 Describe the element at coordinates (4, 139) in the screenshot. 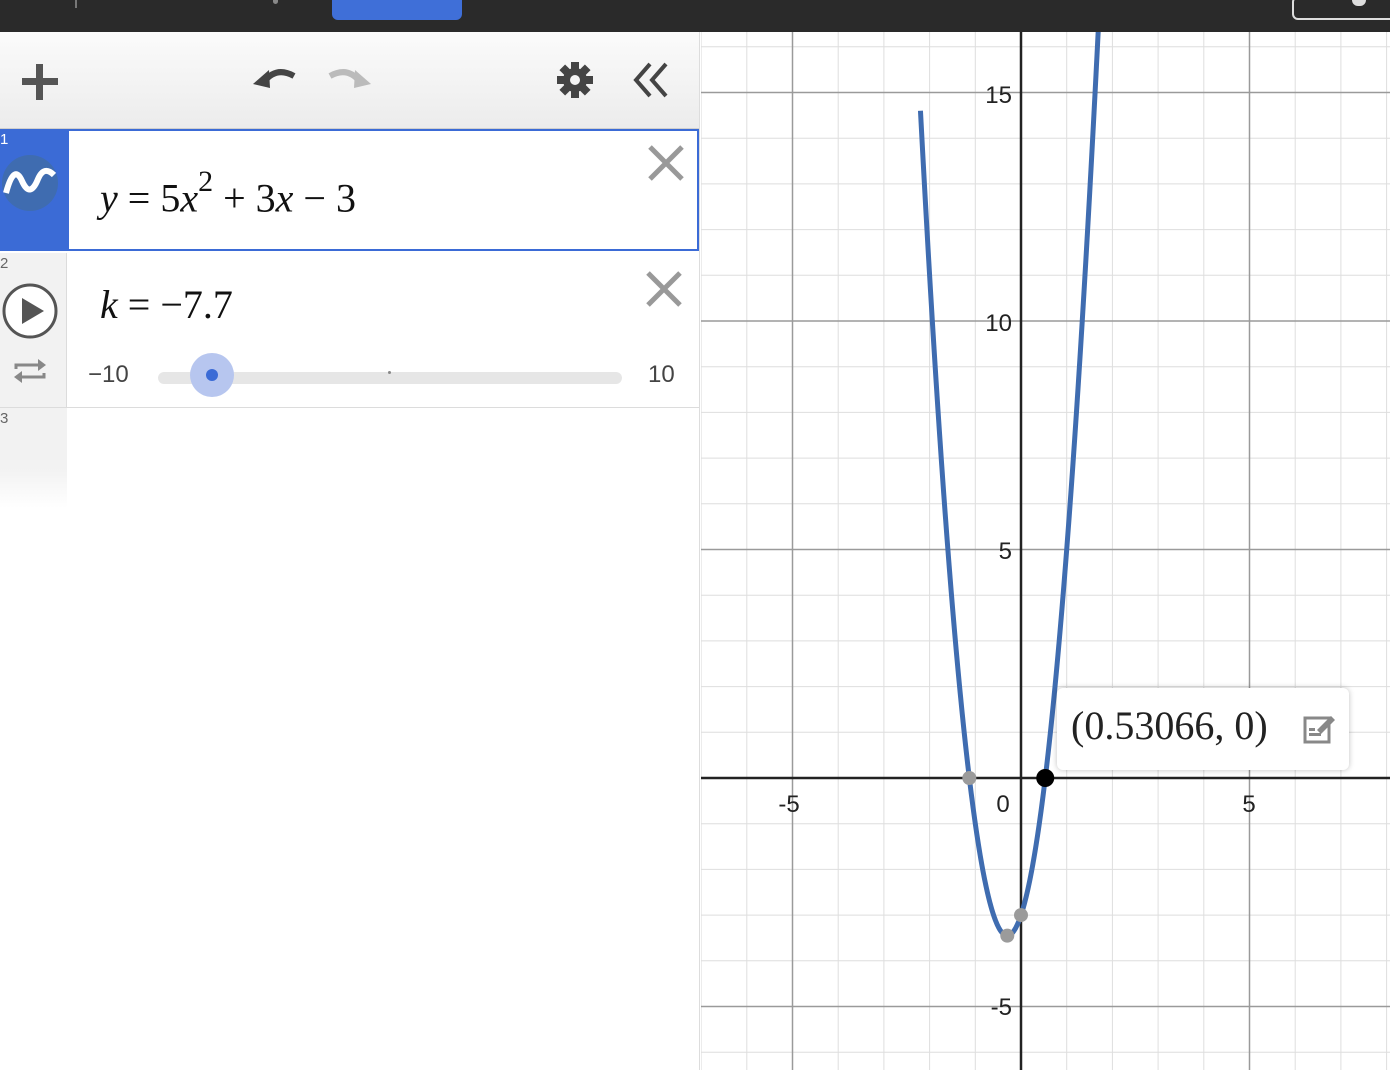

I see `expression-number: 1` at that location.